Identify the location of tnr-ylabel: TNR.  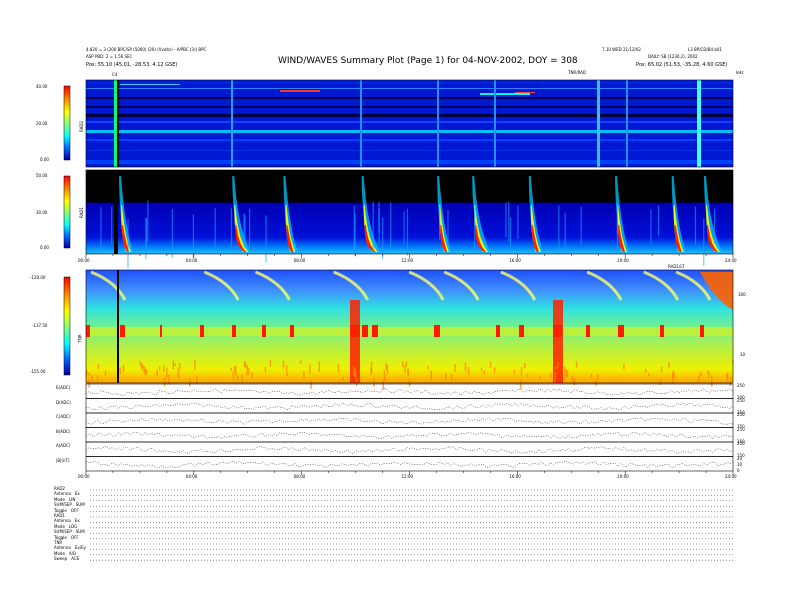
(80, 338).